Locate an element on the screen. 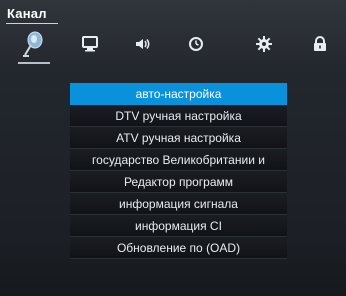 This screenshot has width=346, height=296. tab-picture is located at coordinates (90, 44).